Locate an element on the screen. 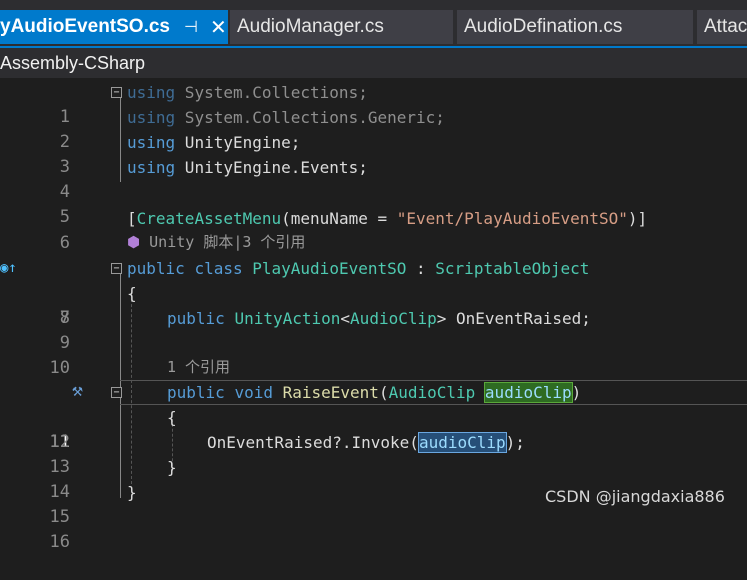 The height and width of the screenshot is (580, 747). tab-attac: Attac is located at coordinates (722, 27).